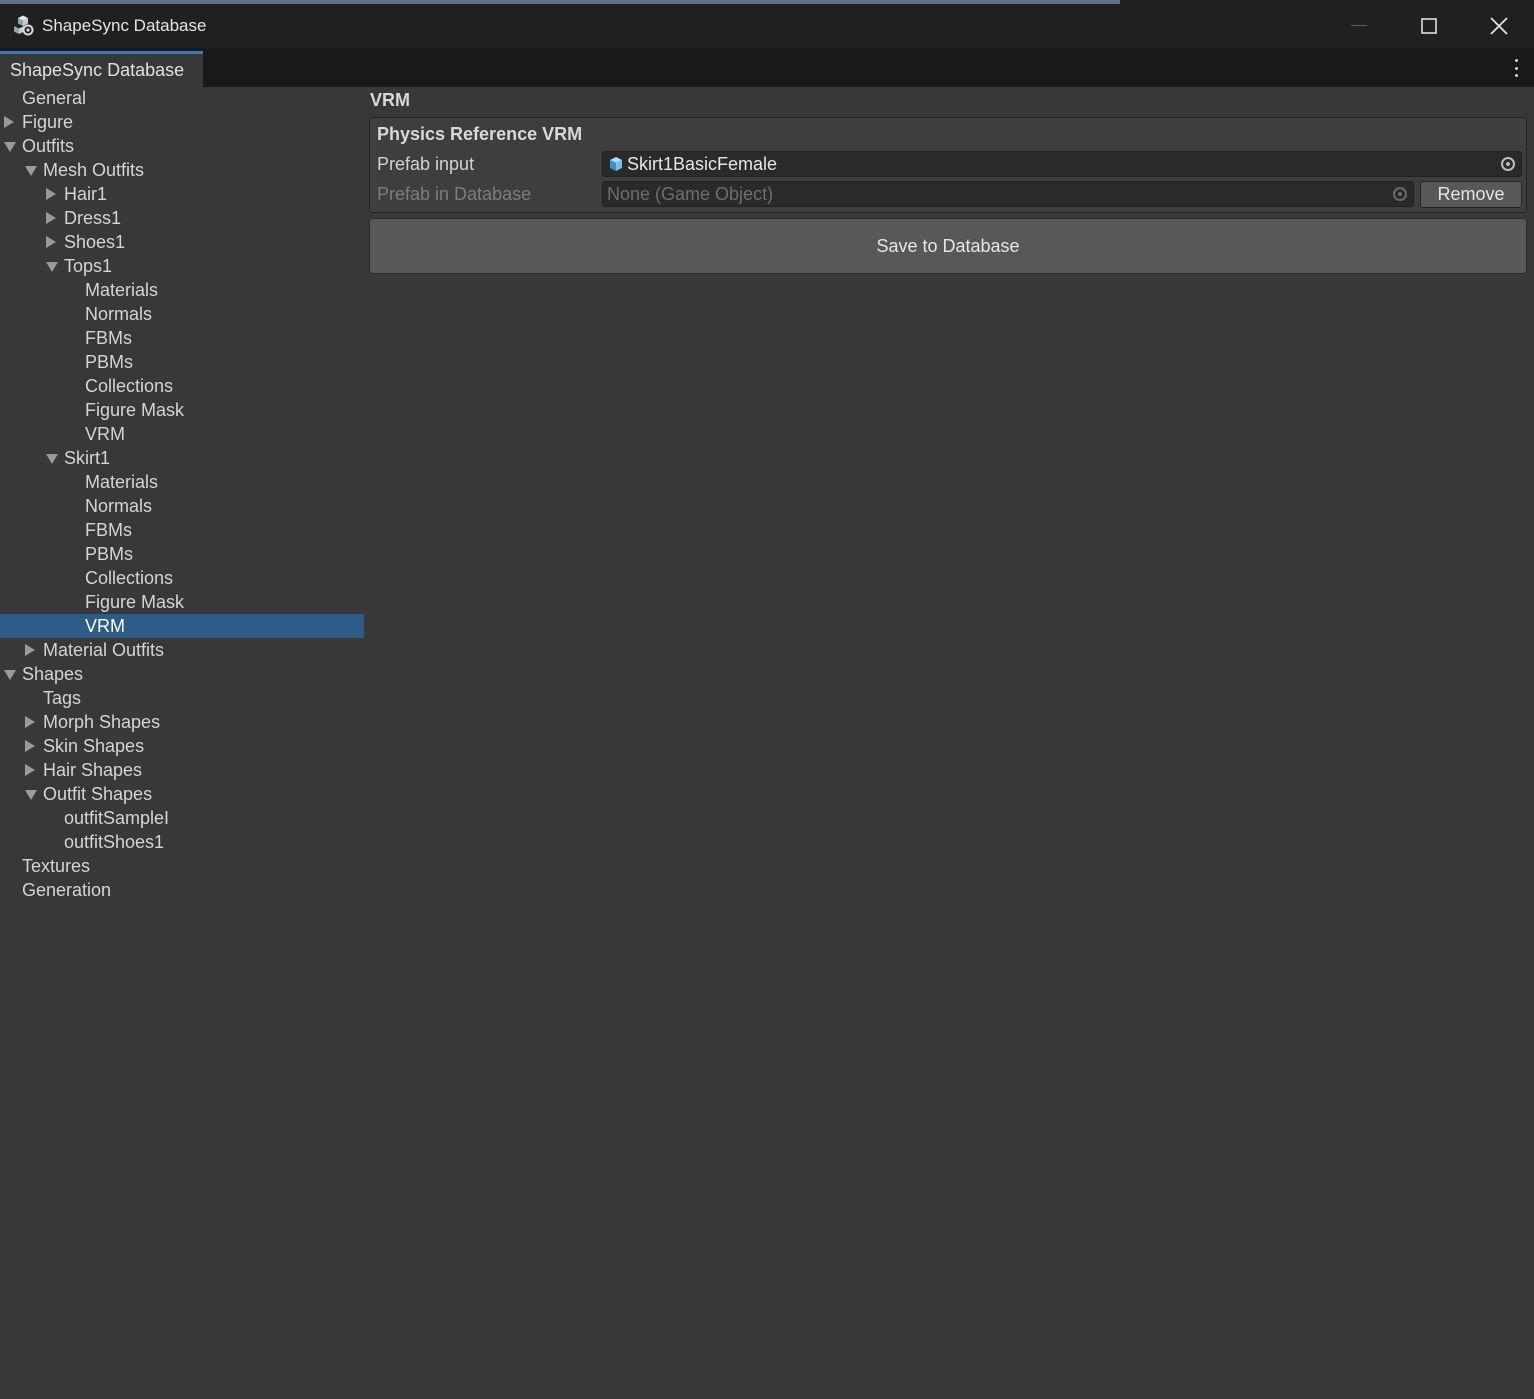 This screenshot has width=1534, height=1399. Describe the element at coordinates (182, 890) in the screenshot. I see `tree-item: Generation` at that location.